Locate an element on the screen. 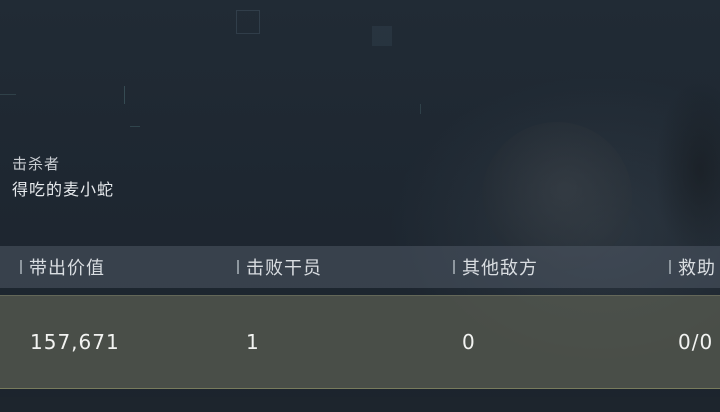  header-rescues: 救助 is located at coordinates (692, 267).